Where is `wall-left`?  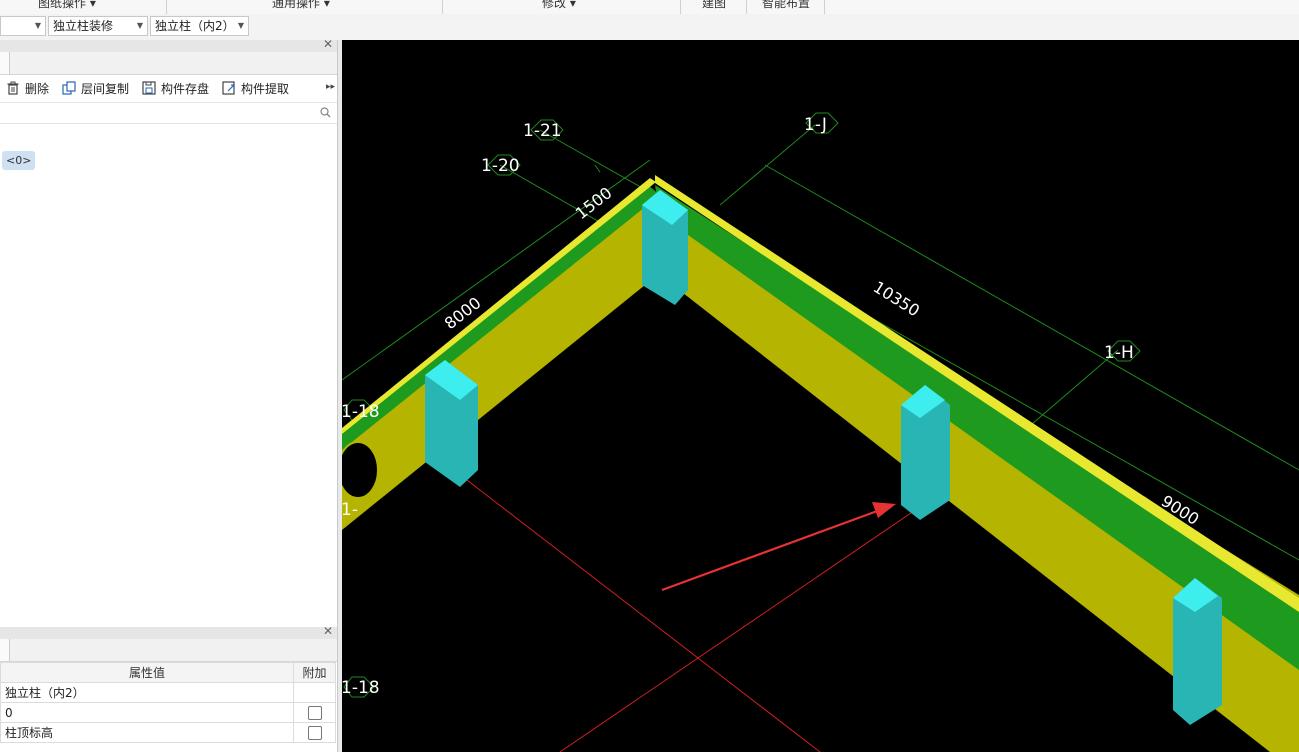
wall-left is located at coordinates (501, 354).